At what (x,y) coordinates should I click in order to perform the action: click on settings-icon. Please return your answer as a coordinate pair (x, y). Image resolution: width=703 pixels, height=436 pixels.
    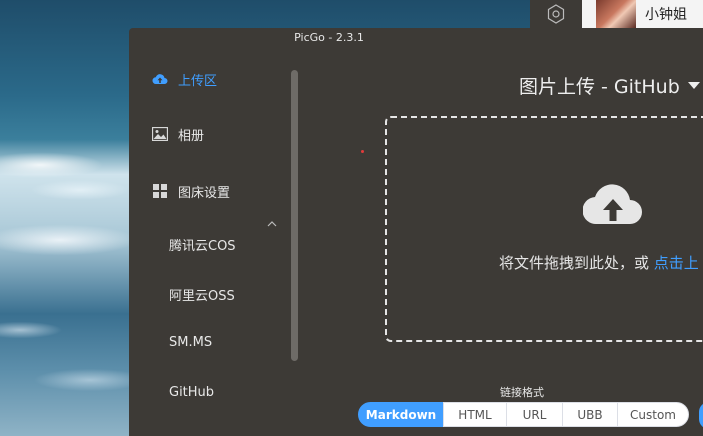
    Looking at the image, I should click on (556, 14).